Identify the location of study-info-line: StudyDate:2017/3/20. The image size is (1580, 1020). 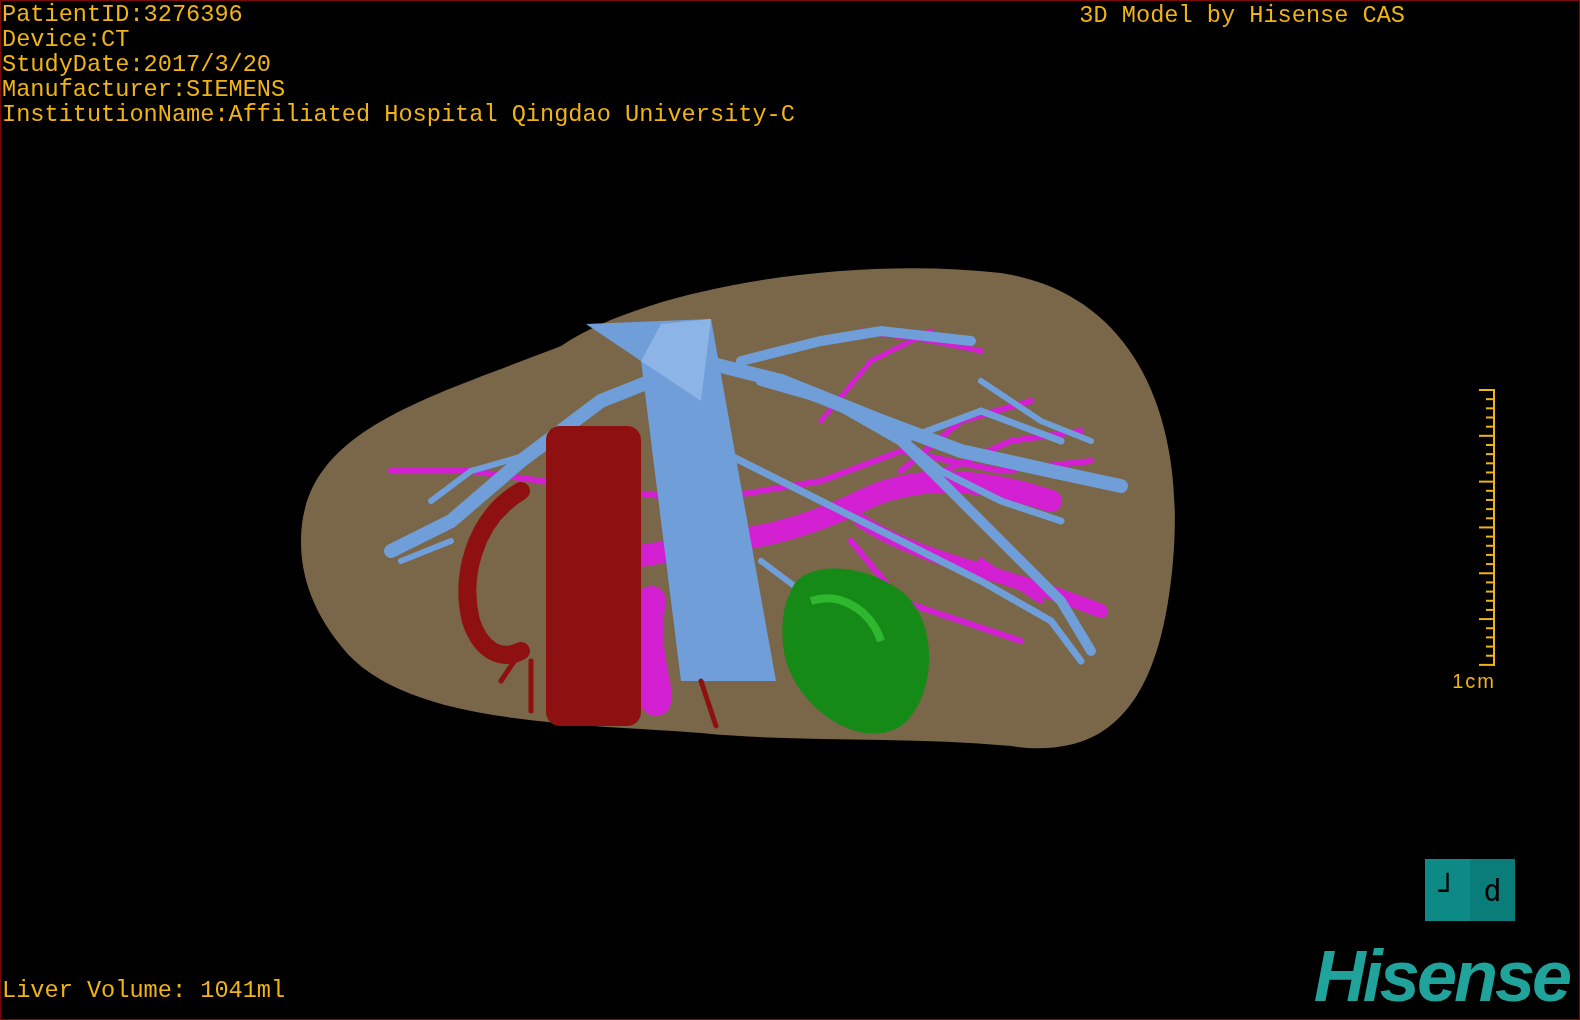
(137, 64).